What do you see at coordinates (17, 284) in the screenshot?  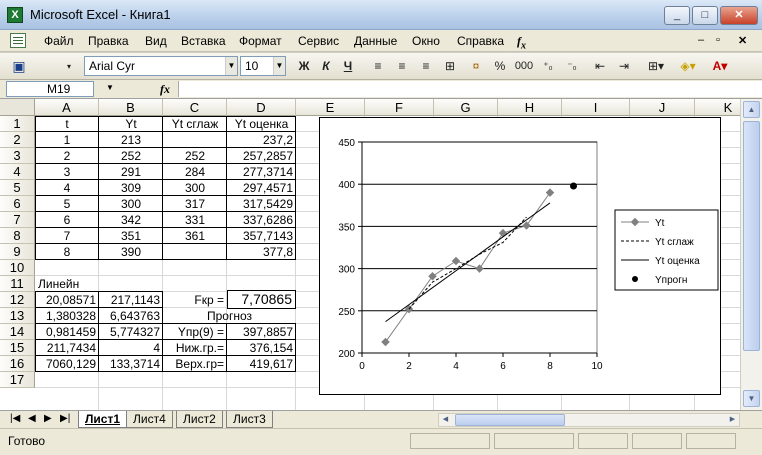 I see `row-header: 11` at bounding box center [17, 284].